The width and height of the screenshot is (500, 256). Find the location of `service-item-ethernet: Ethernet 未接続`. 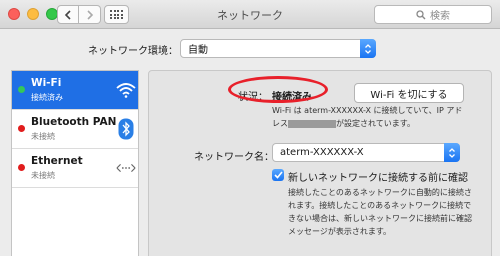

service-item-ethernet: Ethernet 未接続 is located at coordinates (75, 168).